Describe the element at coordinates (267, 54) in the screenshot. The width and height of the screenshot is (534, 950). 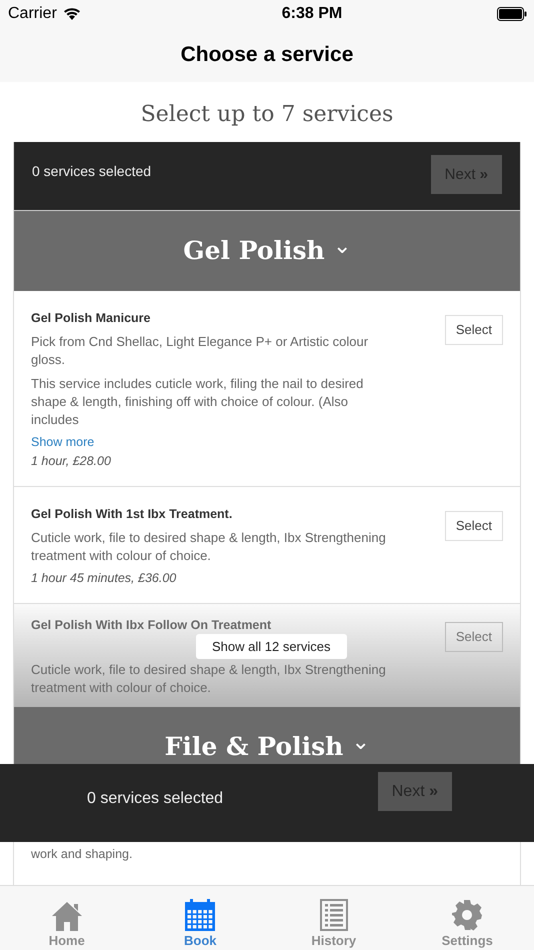
I see `nav-title: Choose a service` at that location.